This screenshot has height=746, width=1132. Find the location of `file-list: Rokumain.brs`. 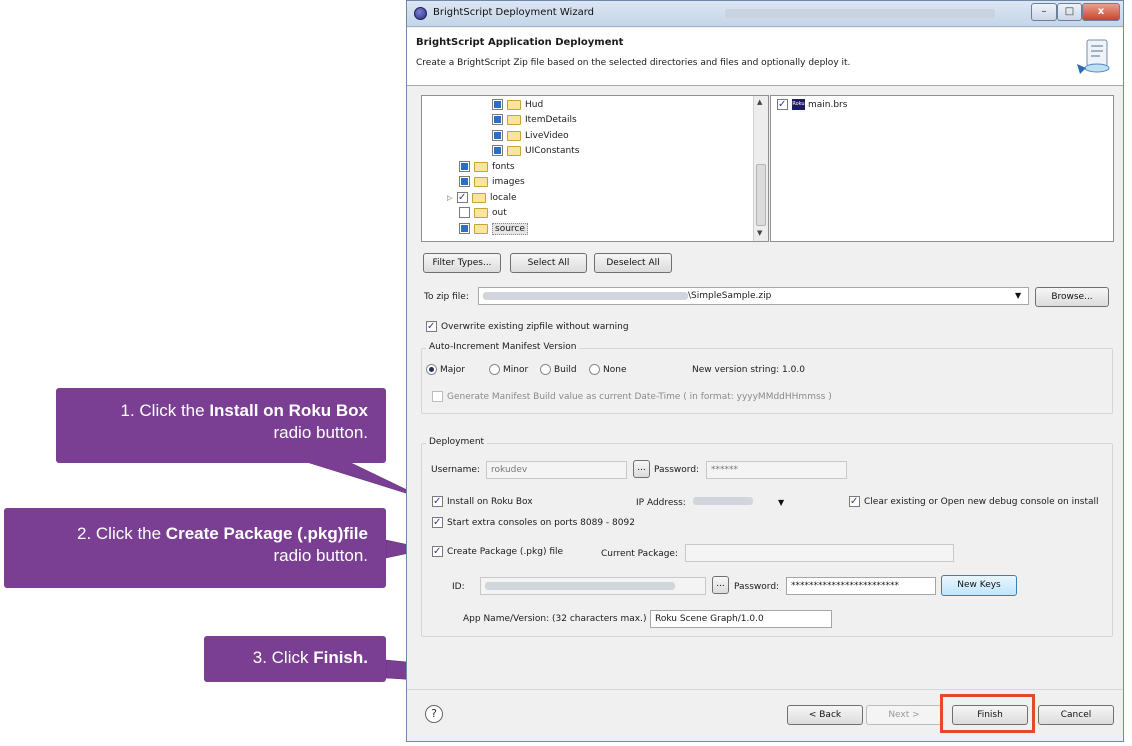

file-list: Rokumain.brs is located at coordinates (942, 168).